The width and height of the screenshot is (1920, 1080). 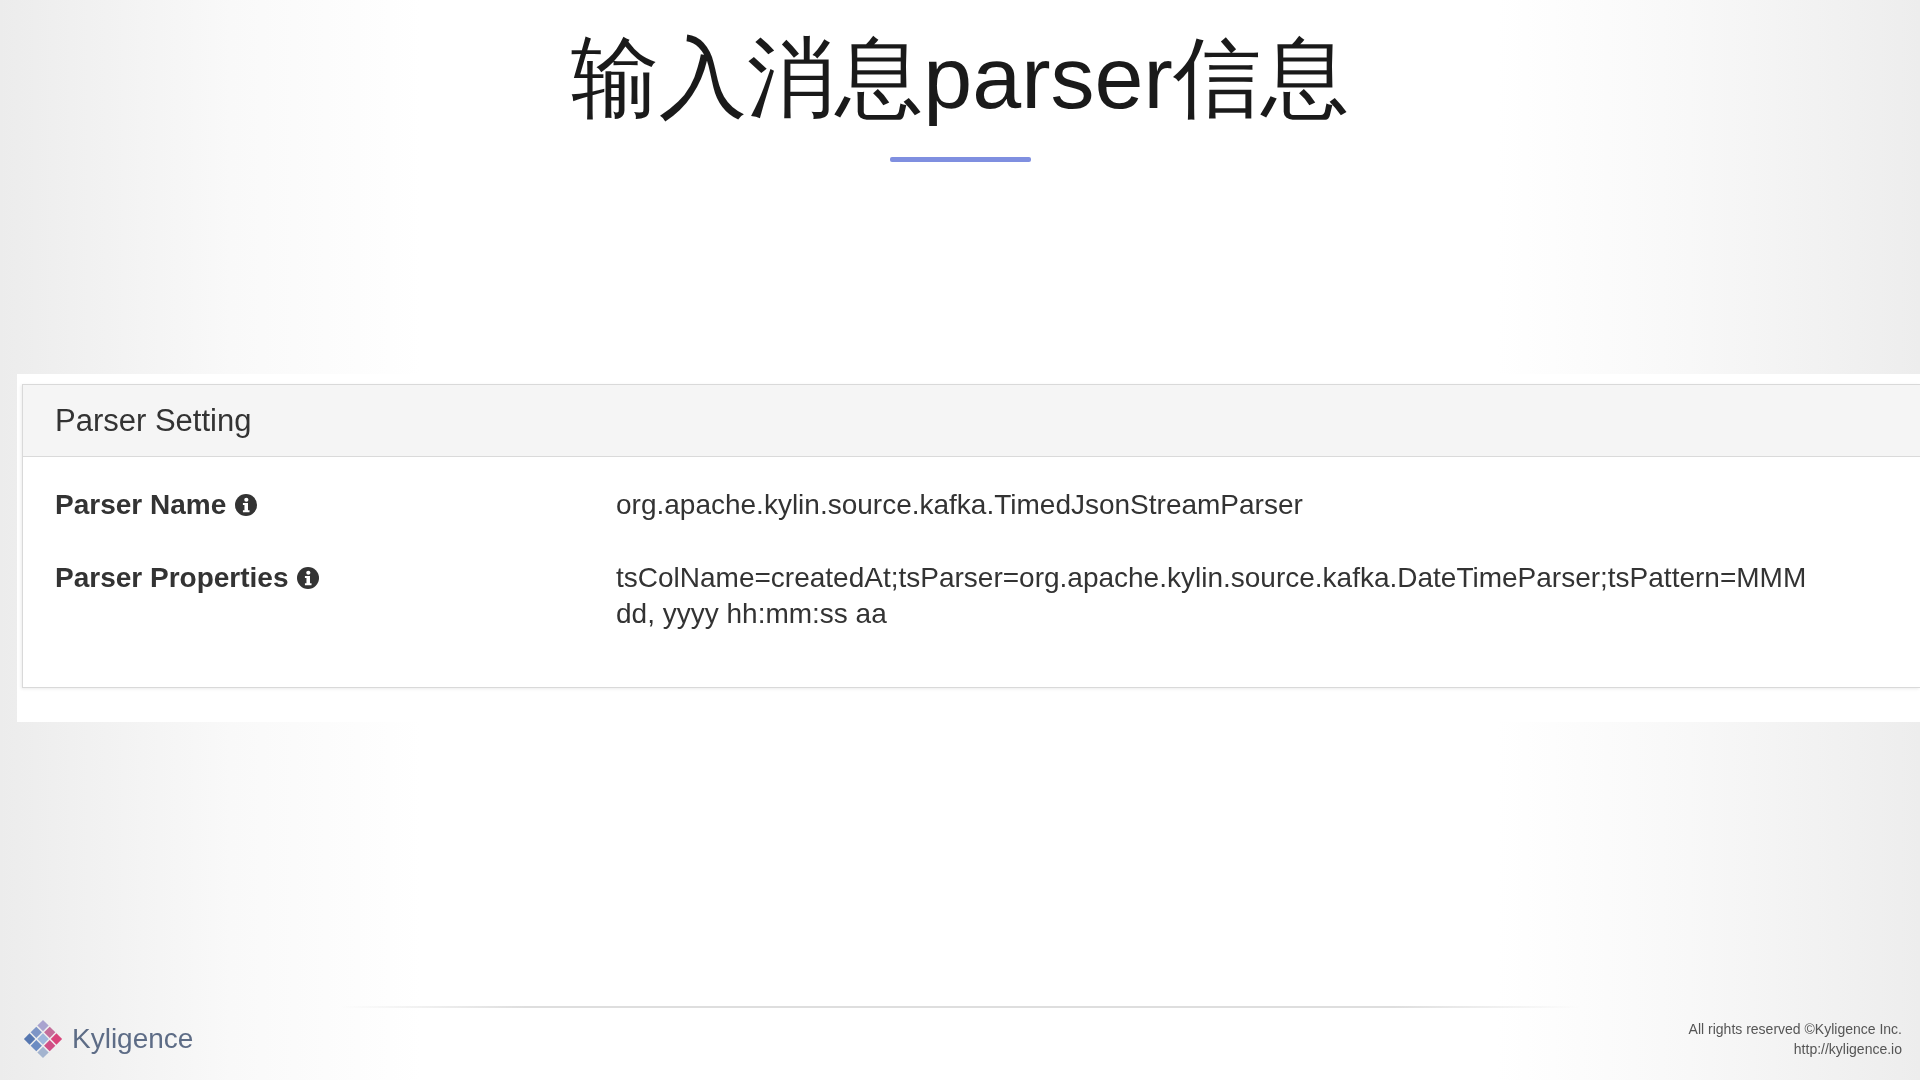 What do you see at coordinates (141, 505) in the screenshot?
I see `field-label: Parser Name` at bounding box center [141, 505].